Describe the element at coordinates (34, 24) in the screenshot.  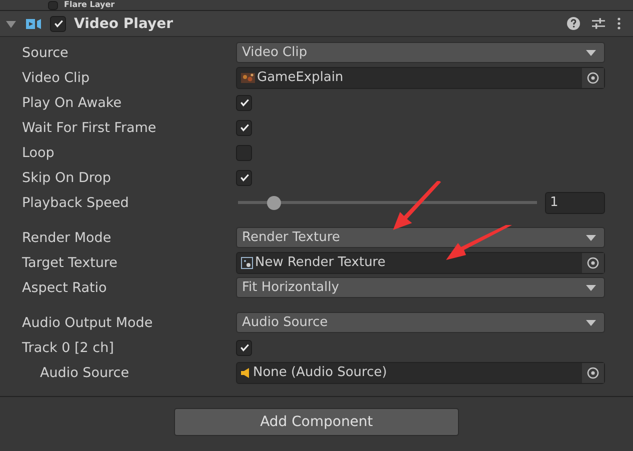
I see `video-camera-icon` at that location.